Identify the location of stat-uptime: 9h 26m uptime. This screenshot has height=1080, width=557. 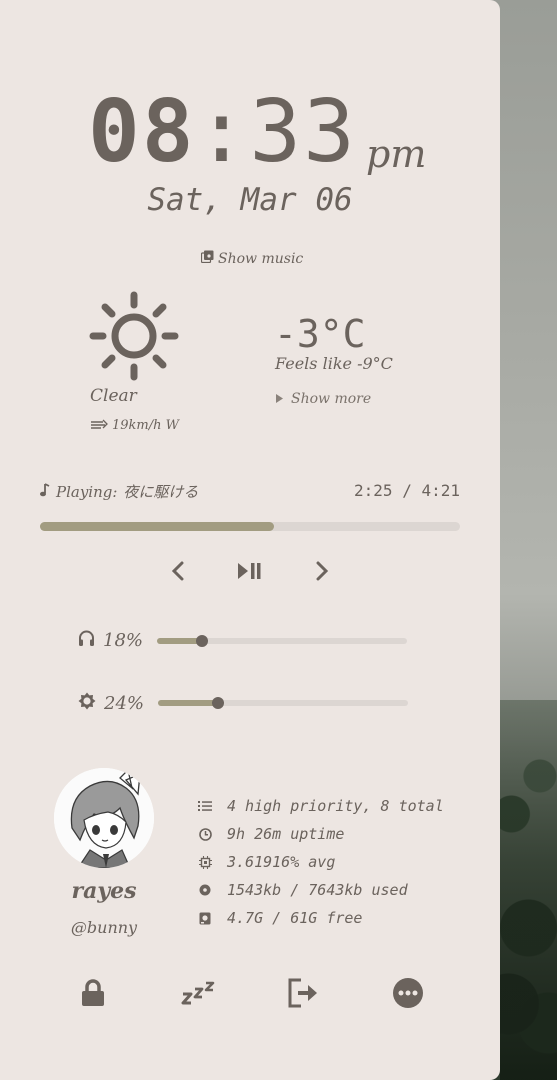
(321, 834).